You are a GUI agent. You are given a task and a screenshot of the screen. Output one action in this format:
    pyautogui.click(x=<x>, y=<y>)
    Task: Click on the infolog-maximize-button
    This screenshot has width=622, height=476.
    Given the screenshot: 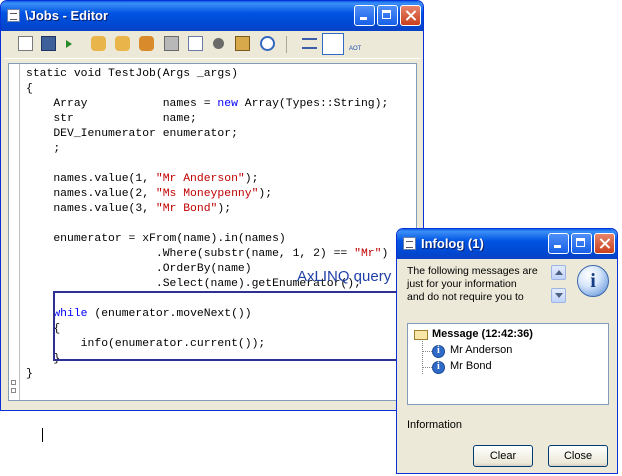 What is the action you would take?
    pyautogui.click(x=581, y=243)
    